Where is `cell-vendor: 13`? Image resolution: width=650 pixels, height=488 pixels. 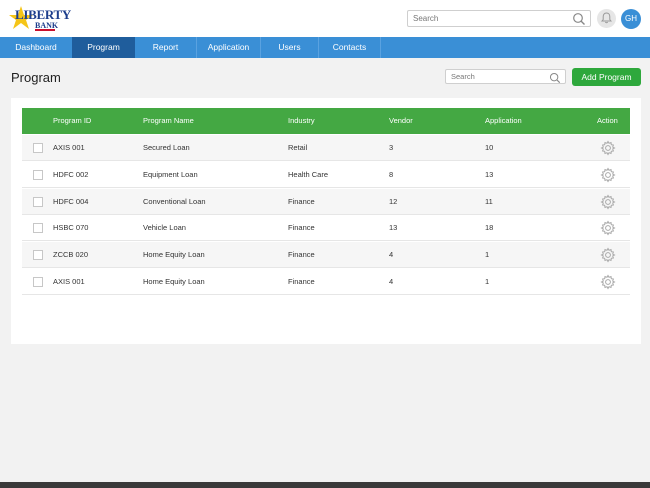 cell-vendor: 13 is located at coordinates (393, 228).